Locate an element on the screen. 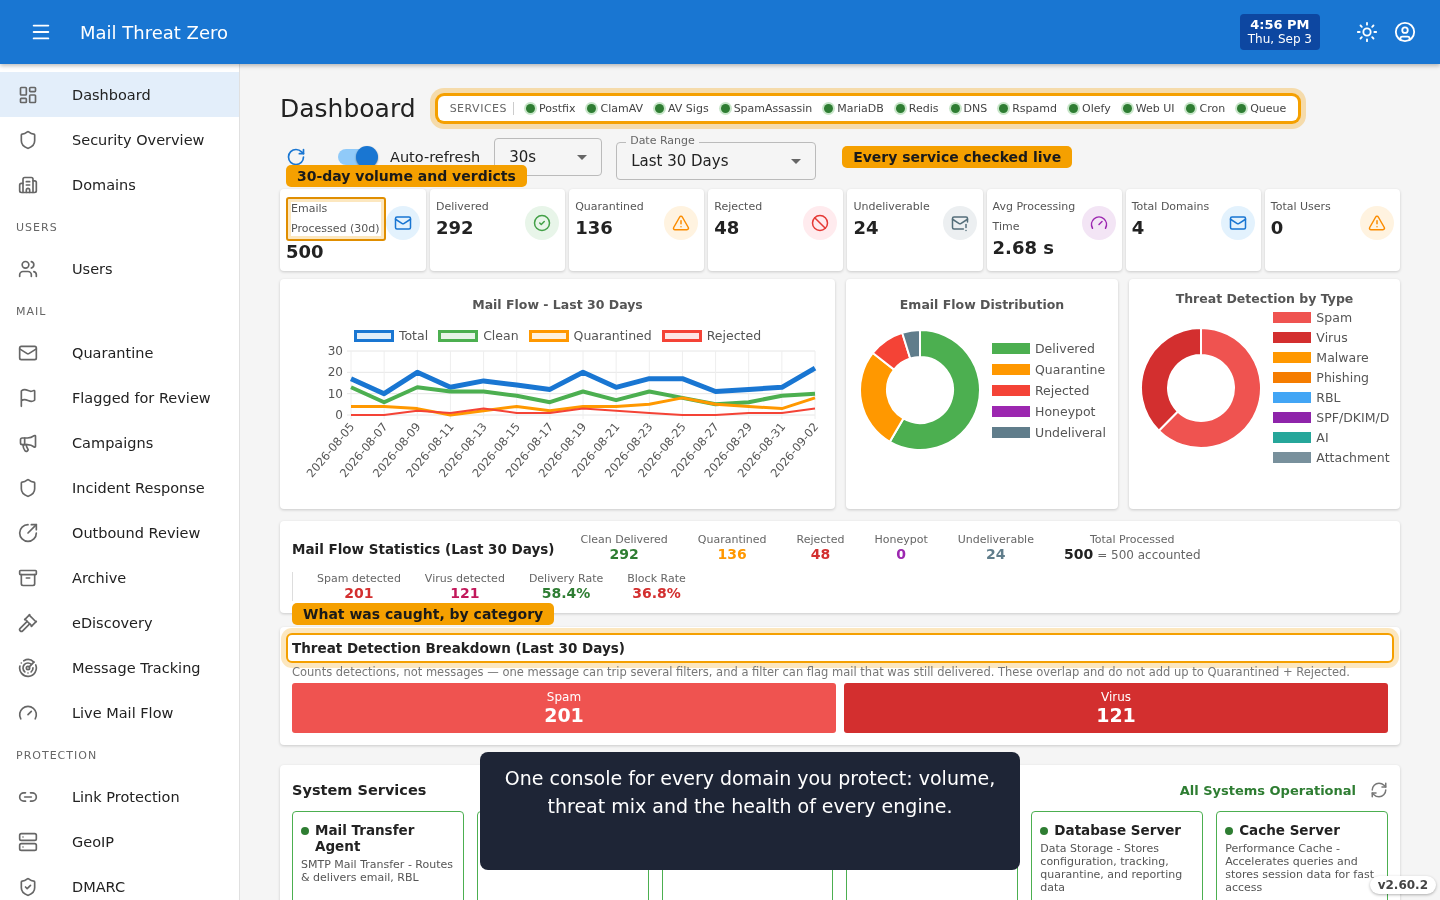 The image size is (1440, 900). service-name: Redis is located at coordinates (923, 108).